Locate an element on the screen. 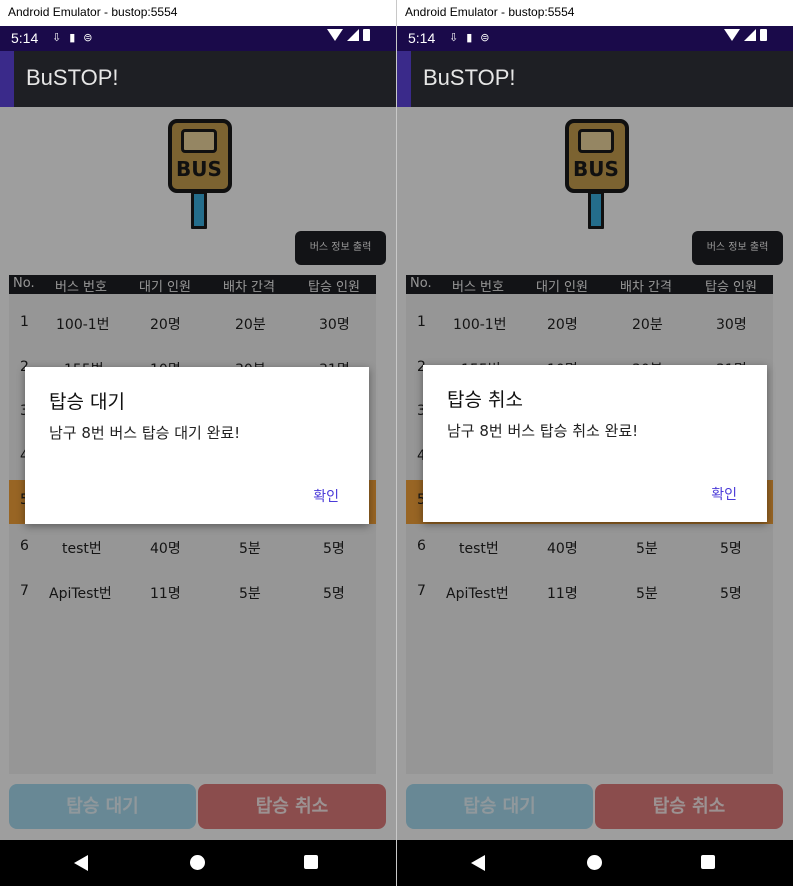  dialog-message: 남구 8번 버스 탑승 대기 완료! is located at coordinates (145, 433).